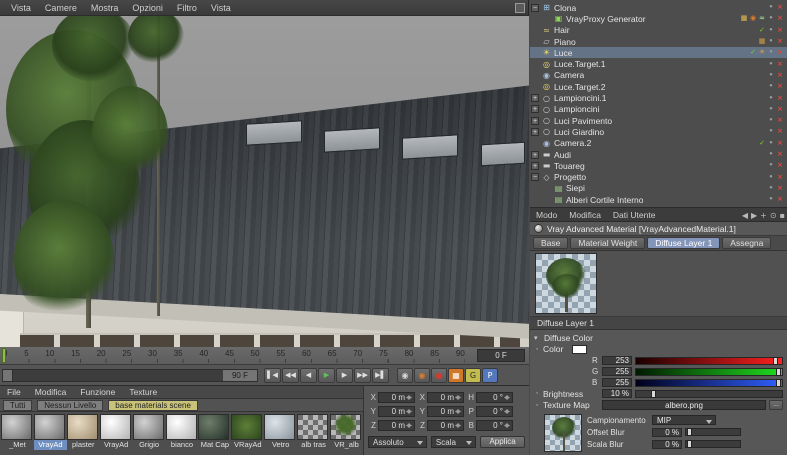 This screenshot has height=455, width=787. Describe the element at coordinates (713, 432) in the screenshot. I see `offset-blur-slider` at that location.